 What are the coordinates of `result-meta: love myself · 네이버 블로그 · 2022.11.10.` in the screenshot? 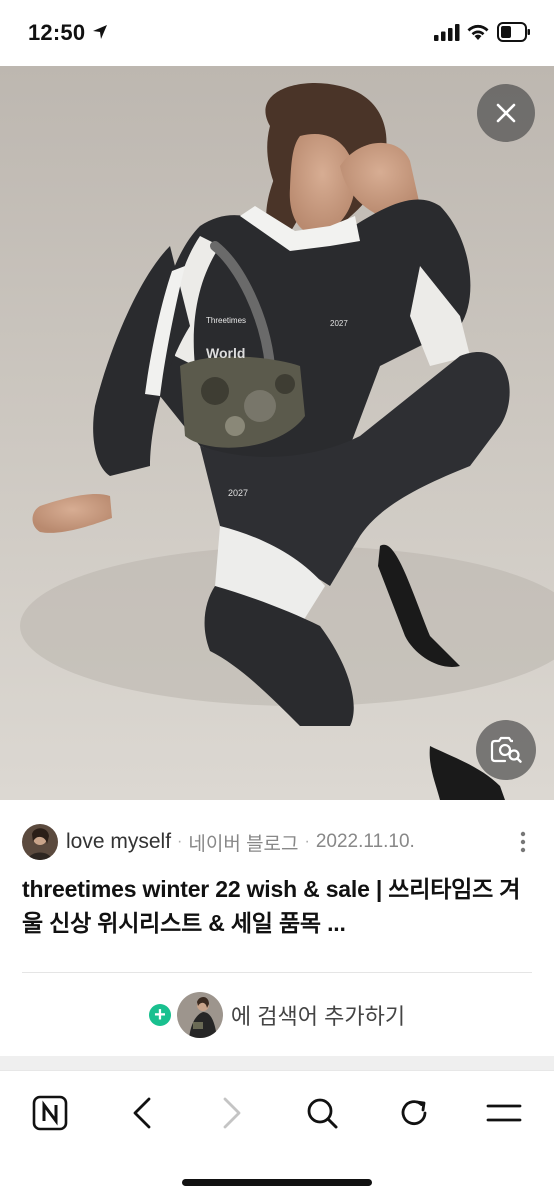 It's located at (277, 842).